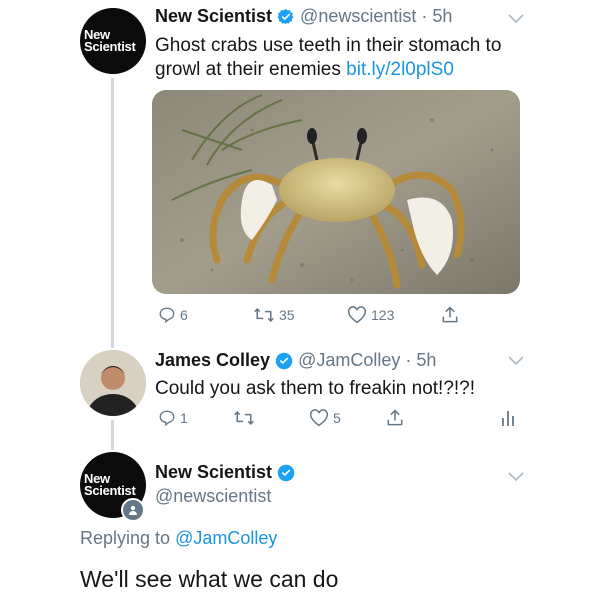 Image resolution: width=600 pixels, height=600 pixels. Describe the element at coordinates (226, 538) in the screenshot. I see `replying-to-handle: @JamColley` at that location.